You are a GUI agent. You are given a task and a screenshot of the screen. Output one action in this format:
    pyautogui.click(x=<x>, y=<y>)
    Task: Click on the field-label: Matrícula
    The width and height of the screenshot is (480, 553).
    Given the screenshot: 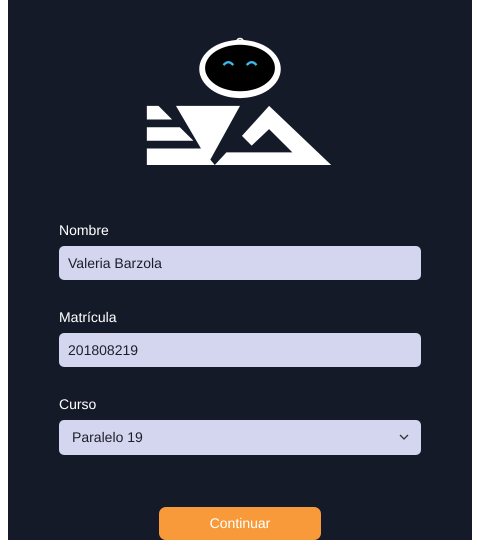 What is the action you would take?
    pyautogui.click(x=88, y=316)
    